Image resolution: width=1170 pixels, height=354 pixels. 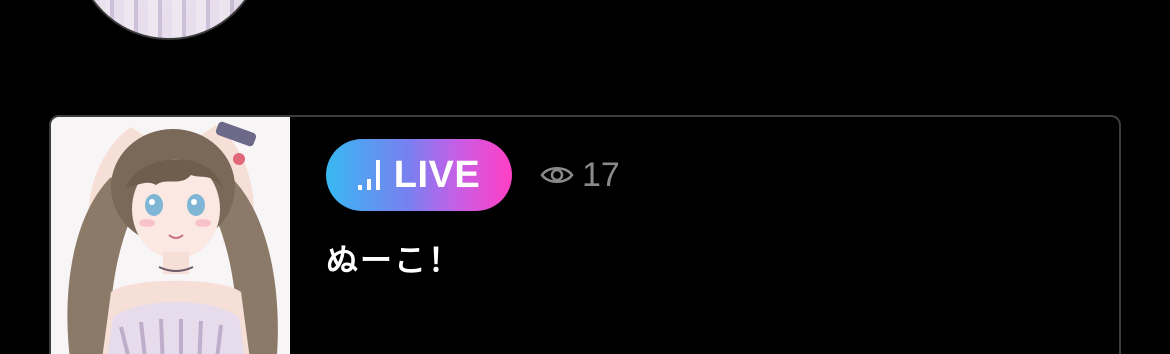 I want to click on streamer-thumbnail-image, so click(x=170, y=235).